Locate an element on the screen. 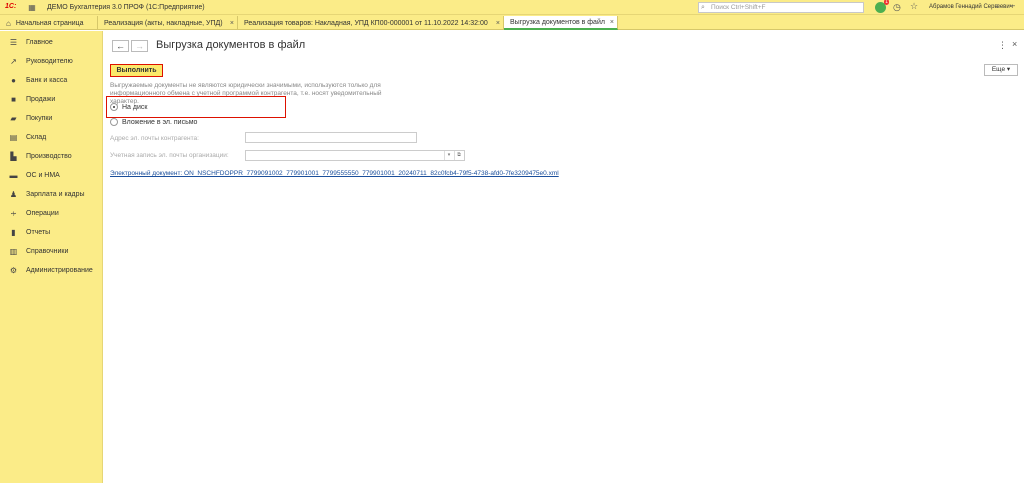 The height and width of the screenshot is (483, 1024). sidebar-item-sales: ■ Продажи is located at coordinates (51, 99).